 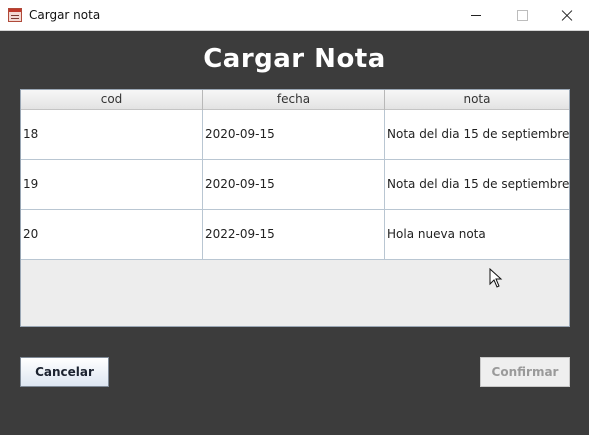 What do you see at coordinates (476, 15) in the screenshot?
I see `minimize-icon` at bounding box center [476, 15].